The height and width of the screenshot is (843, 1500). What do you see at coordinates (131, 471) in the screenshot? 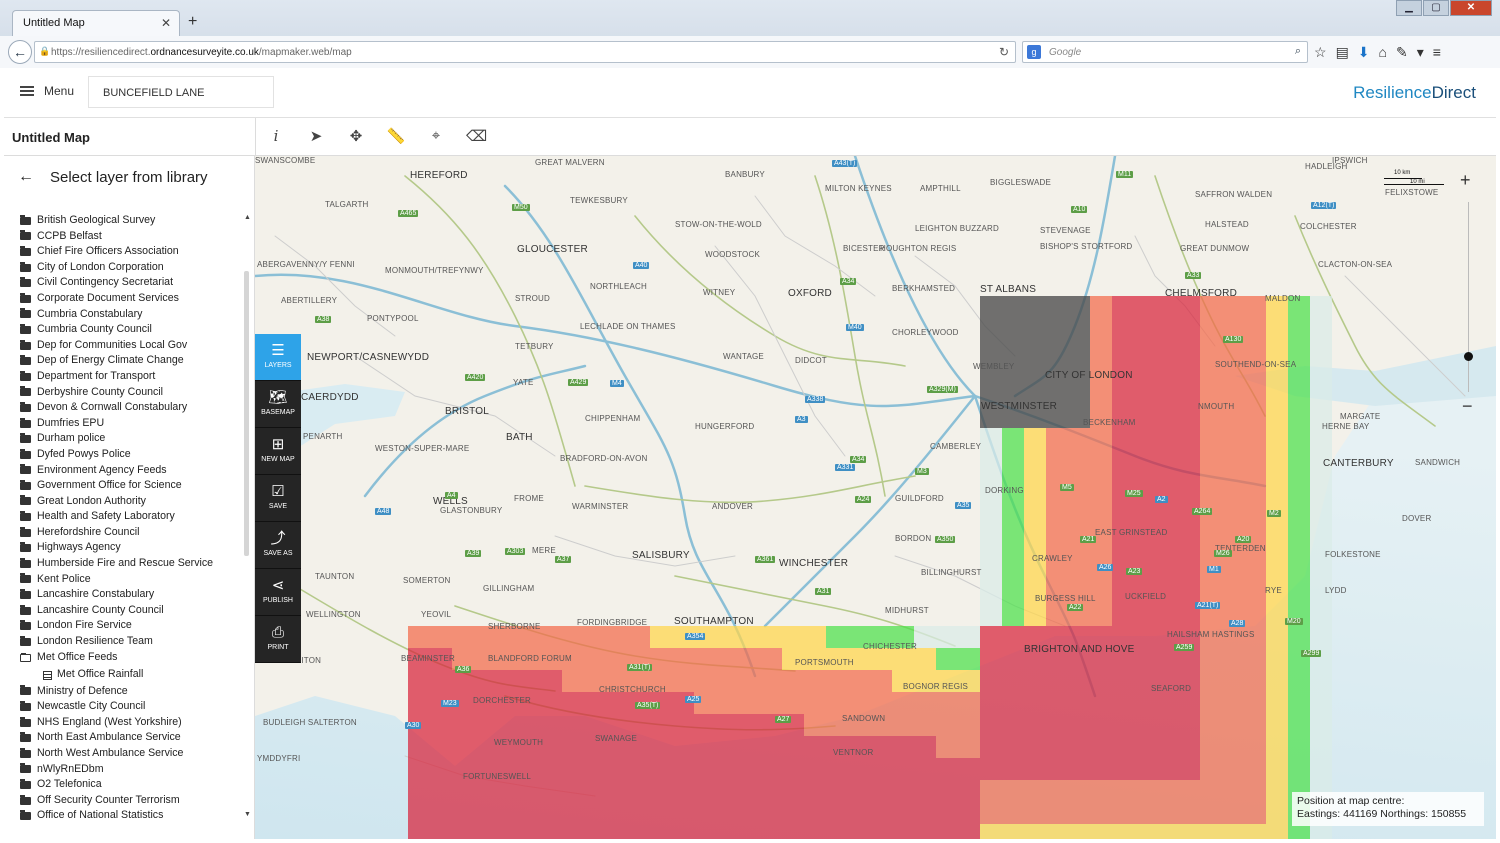
I see `layer-folder-item: Environment Agency Feeds` at bounding box center [131, 471].